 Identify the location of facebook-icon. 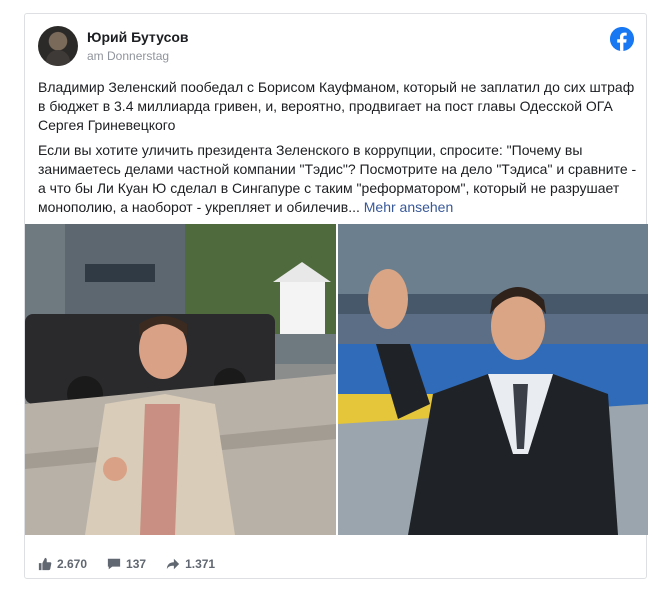
(622, 39).